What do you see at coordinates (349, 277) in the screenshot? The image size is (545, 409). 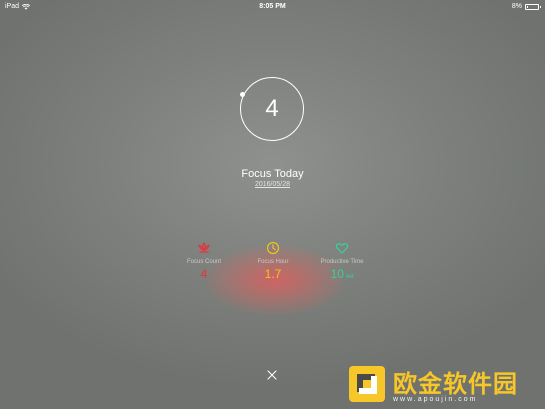 I see `stat-unit: AM` at bounding box center [349, 277].